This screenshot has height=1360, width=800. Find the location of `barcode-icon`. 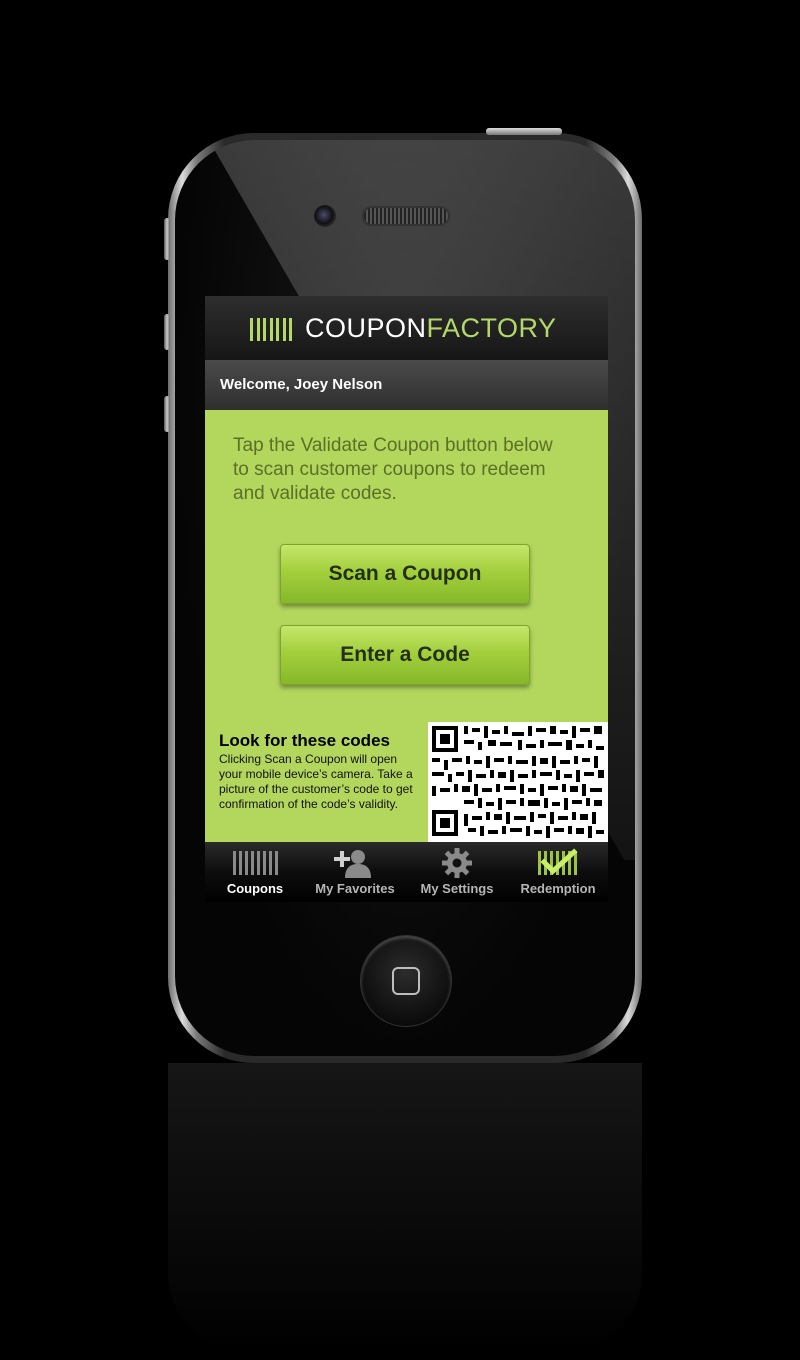

barcode-icon is located at coordinates (255, 863).